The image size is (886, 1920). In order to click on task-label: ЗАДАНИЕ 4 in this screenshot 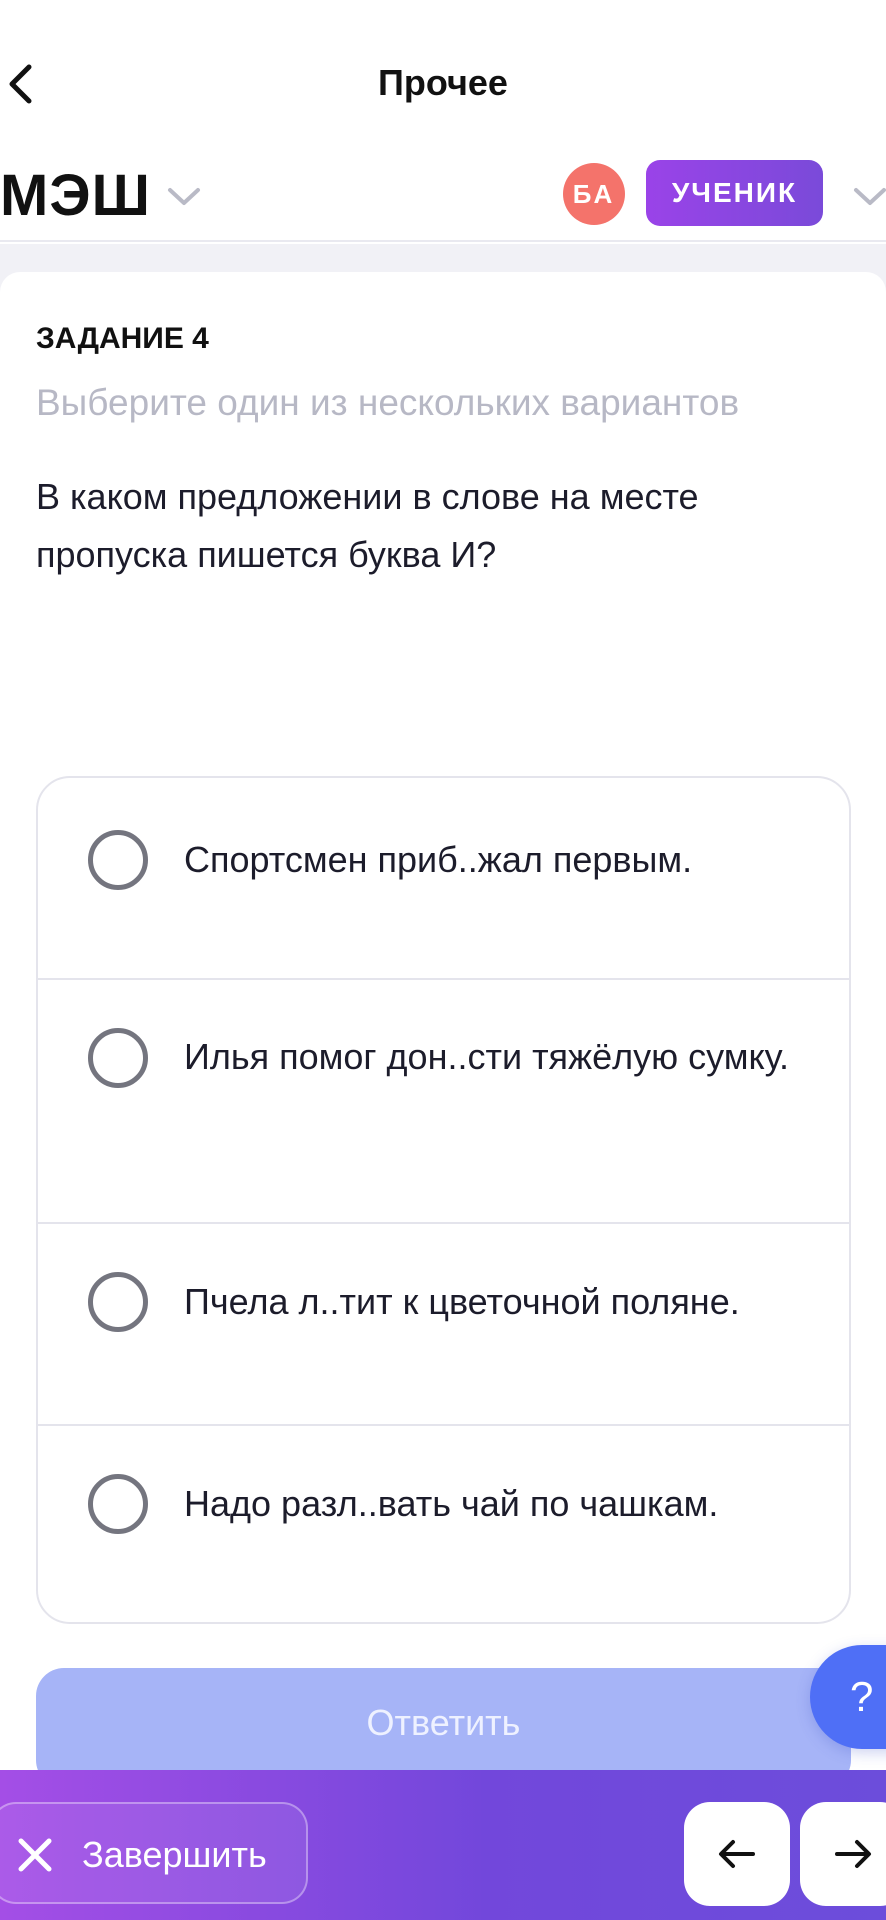, I will do `click(122, 338)`.